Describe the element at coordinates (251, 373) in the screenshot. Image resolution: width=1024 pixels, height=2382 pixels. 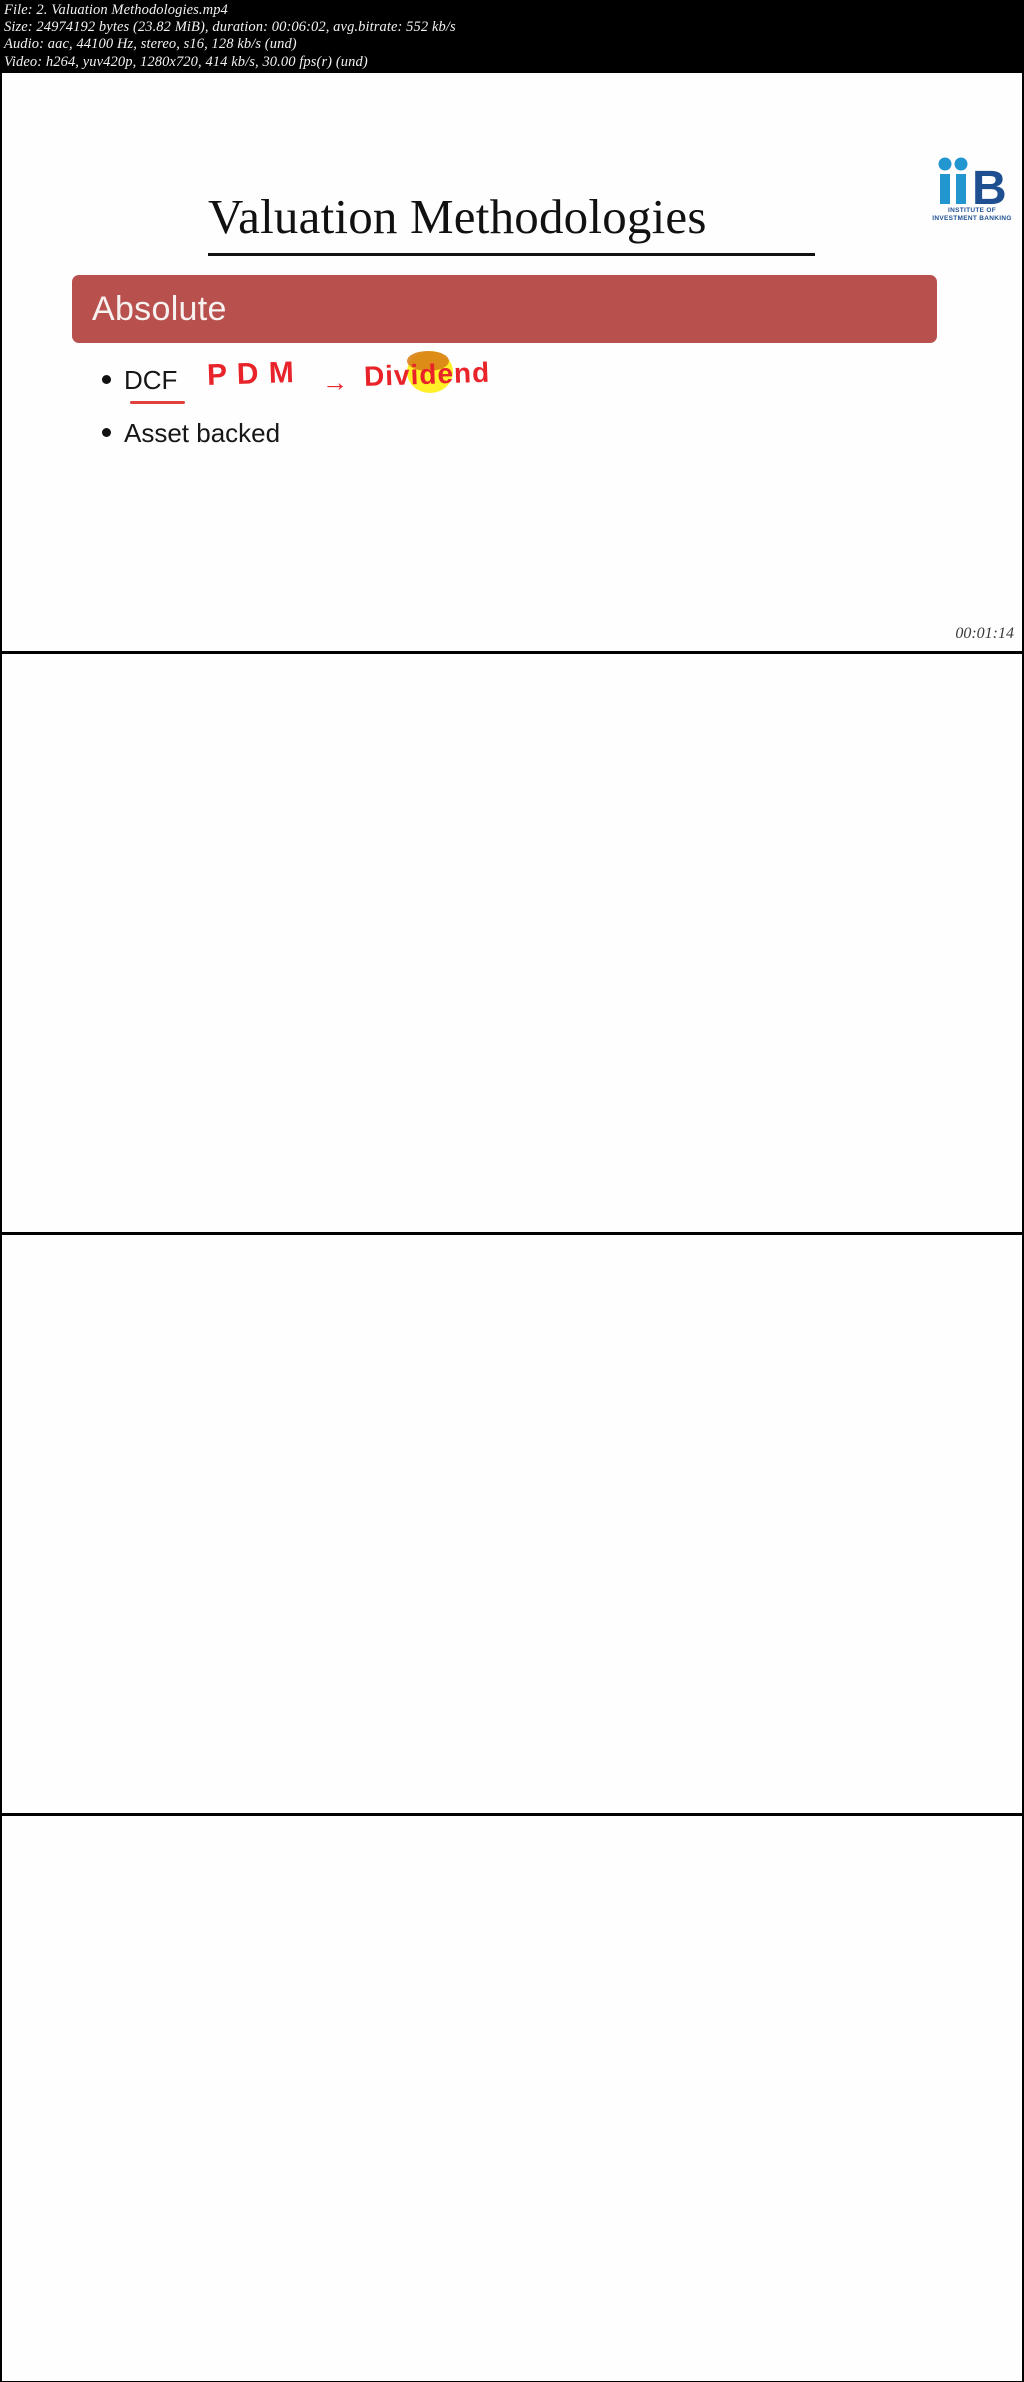
I see `ink-pdm: P D M` at that location.